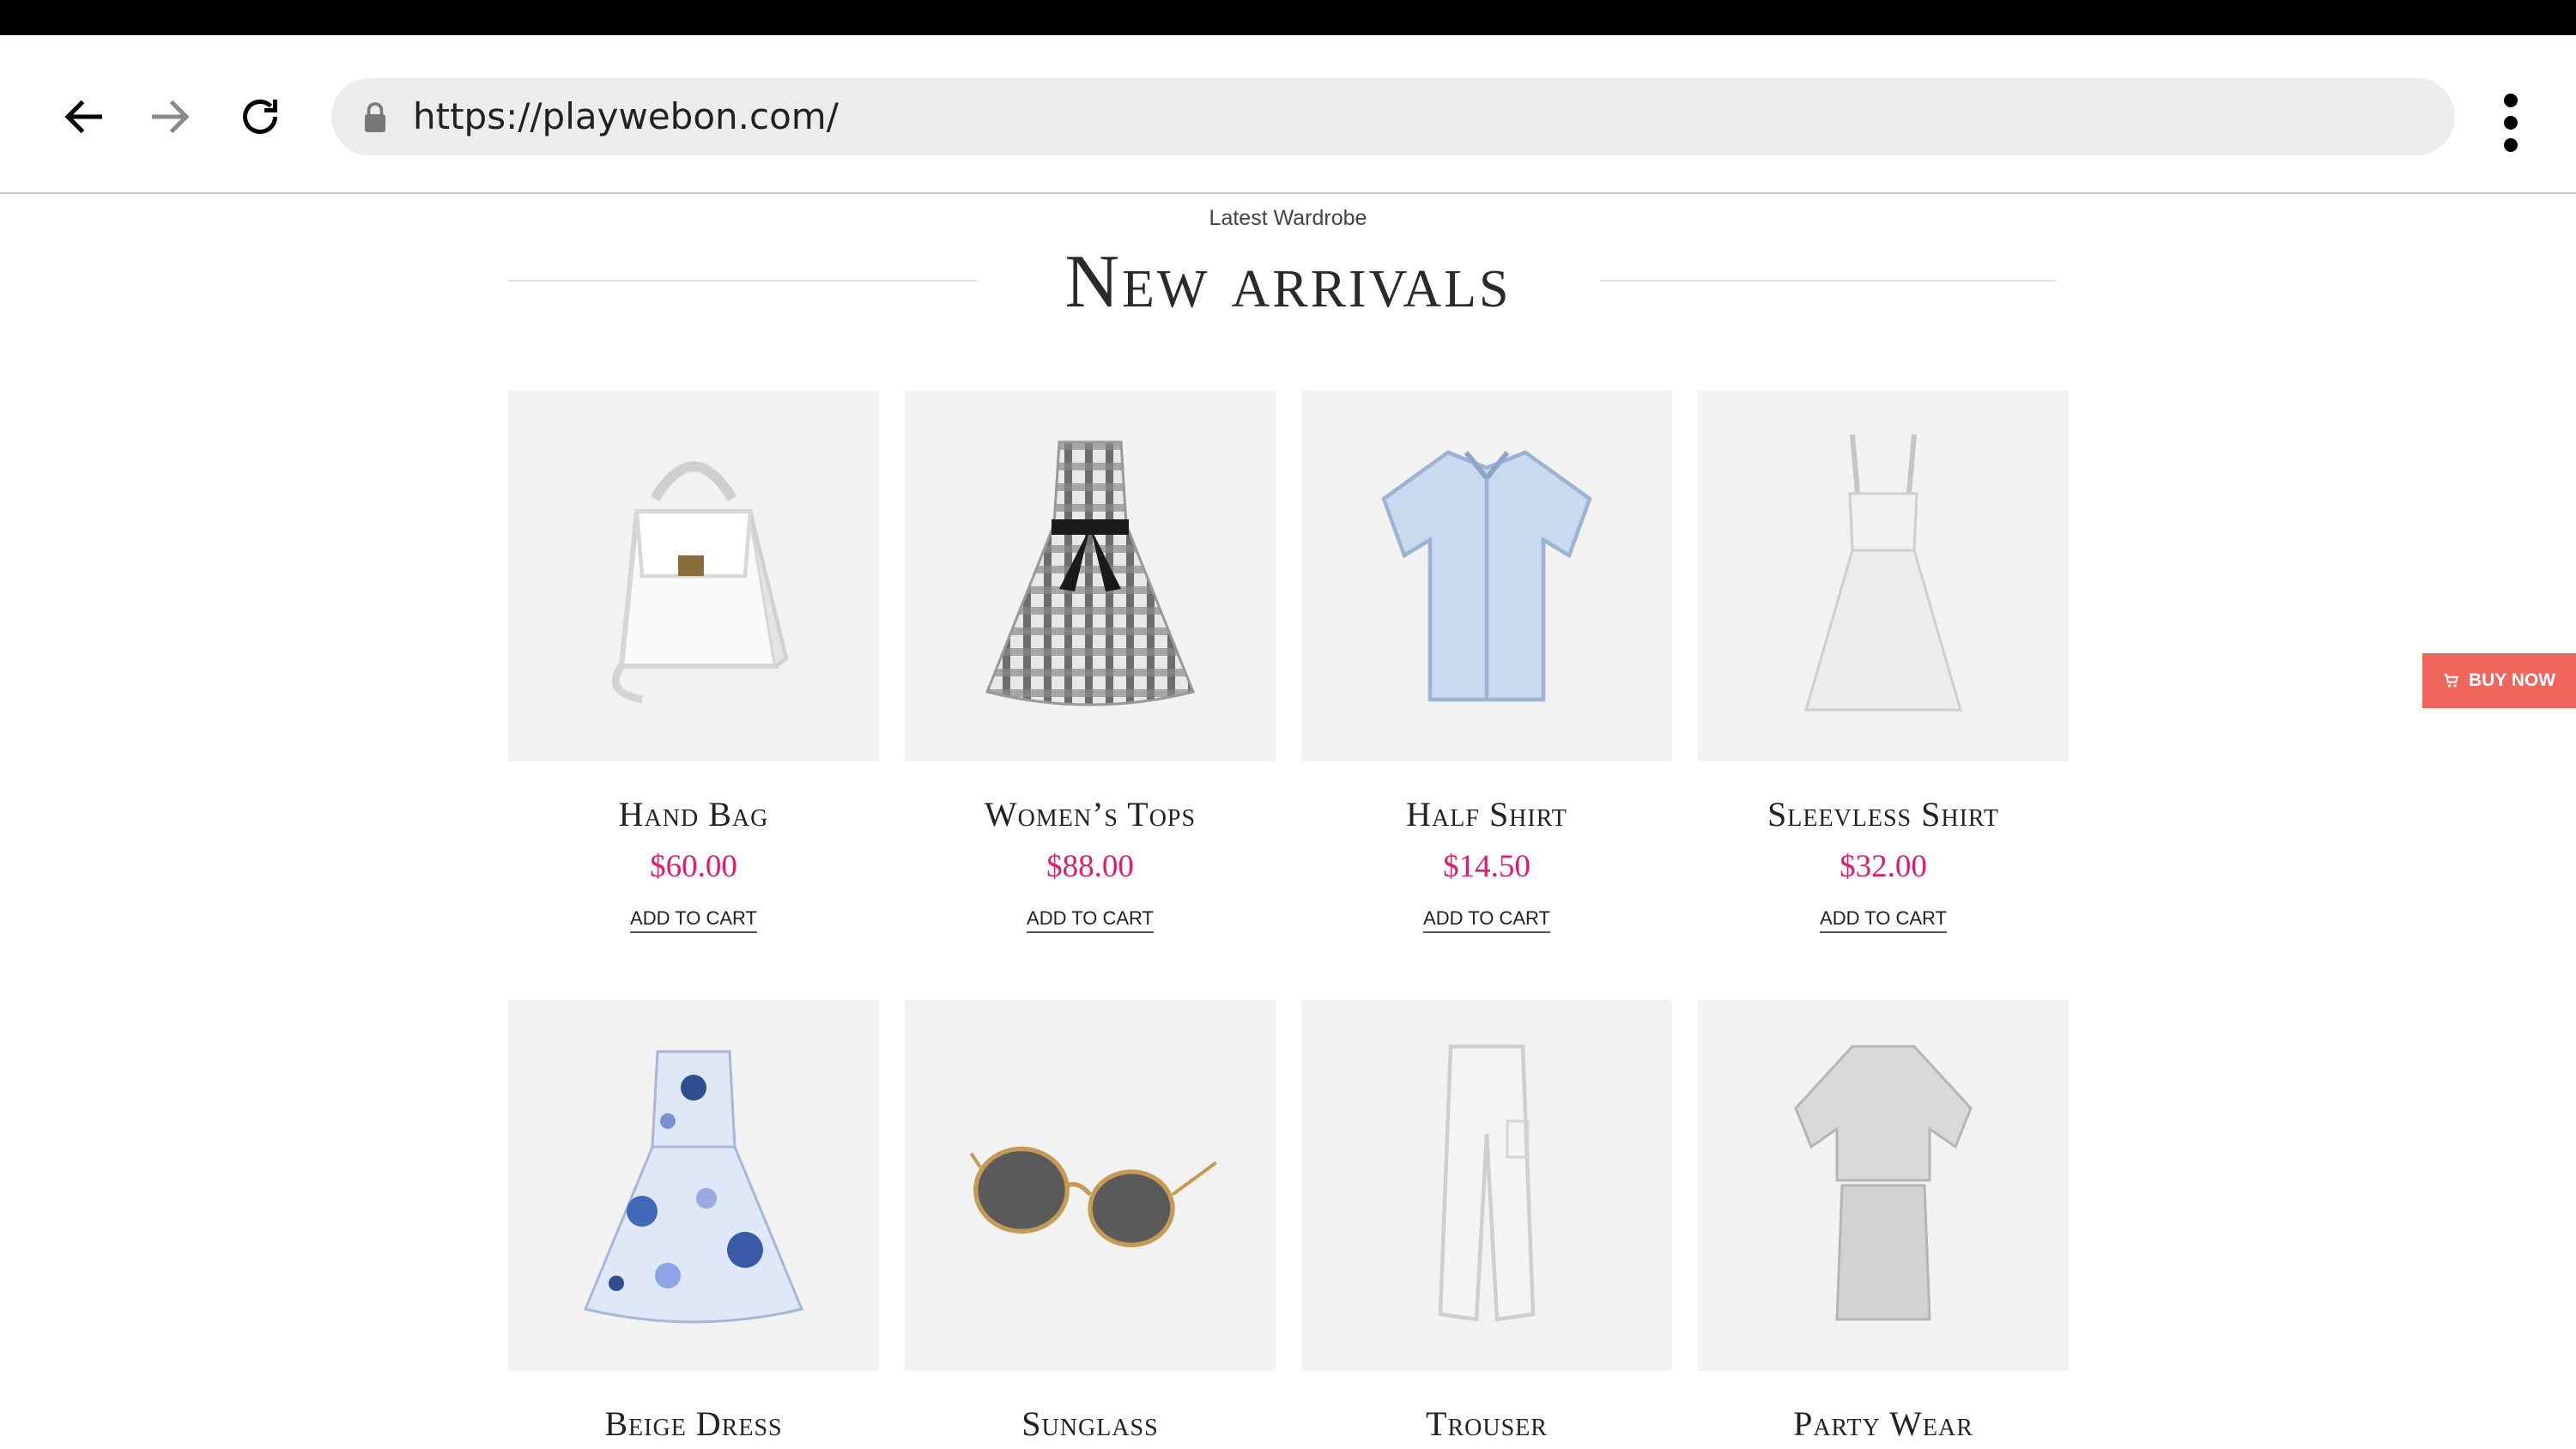 The width and height of the screenshot is (2576, 1449). What do you see at coordinates (693, 814) in the screenshot?
I see `product-name: Hand Bag` at bounding box center [693, 814].